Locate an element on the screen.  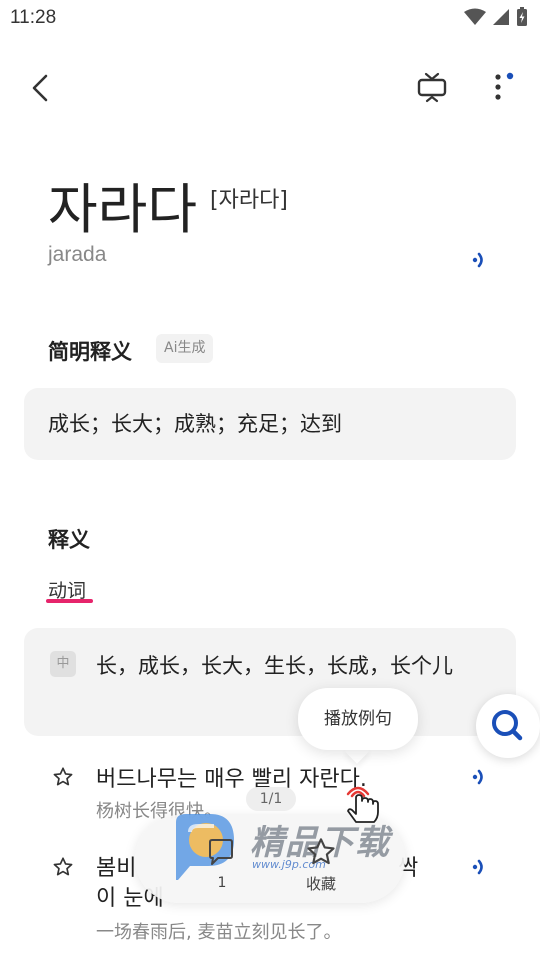
comment-button is located at coordinates (221, 852).